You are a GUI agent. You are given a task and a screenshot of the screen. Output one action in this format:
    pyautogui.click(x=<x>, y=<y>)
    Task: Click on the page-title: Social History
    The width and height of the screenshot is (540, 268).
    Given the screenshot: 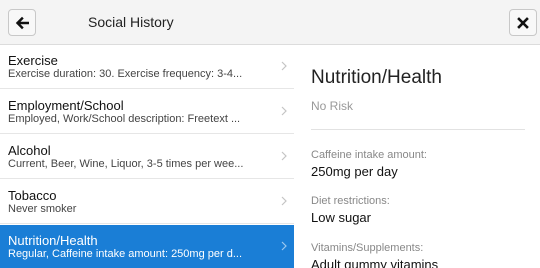 What is the action you would take?
    pyautogui.click(x=131, y=22)
    